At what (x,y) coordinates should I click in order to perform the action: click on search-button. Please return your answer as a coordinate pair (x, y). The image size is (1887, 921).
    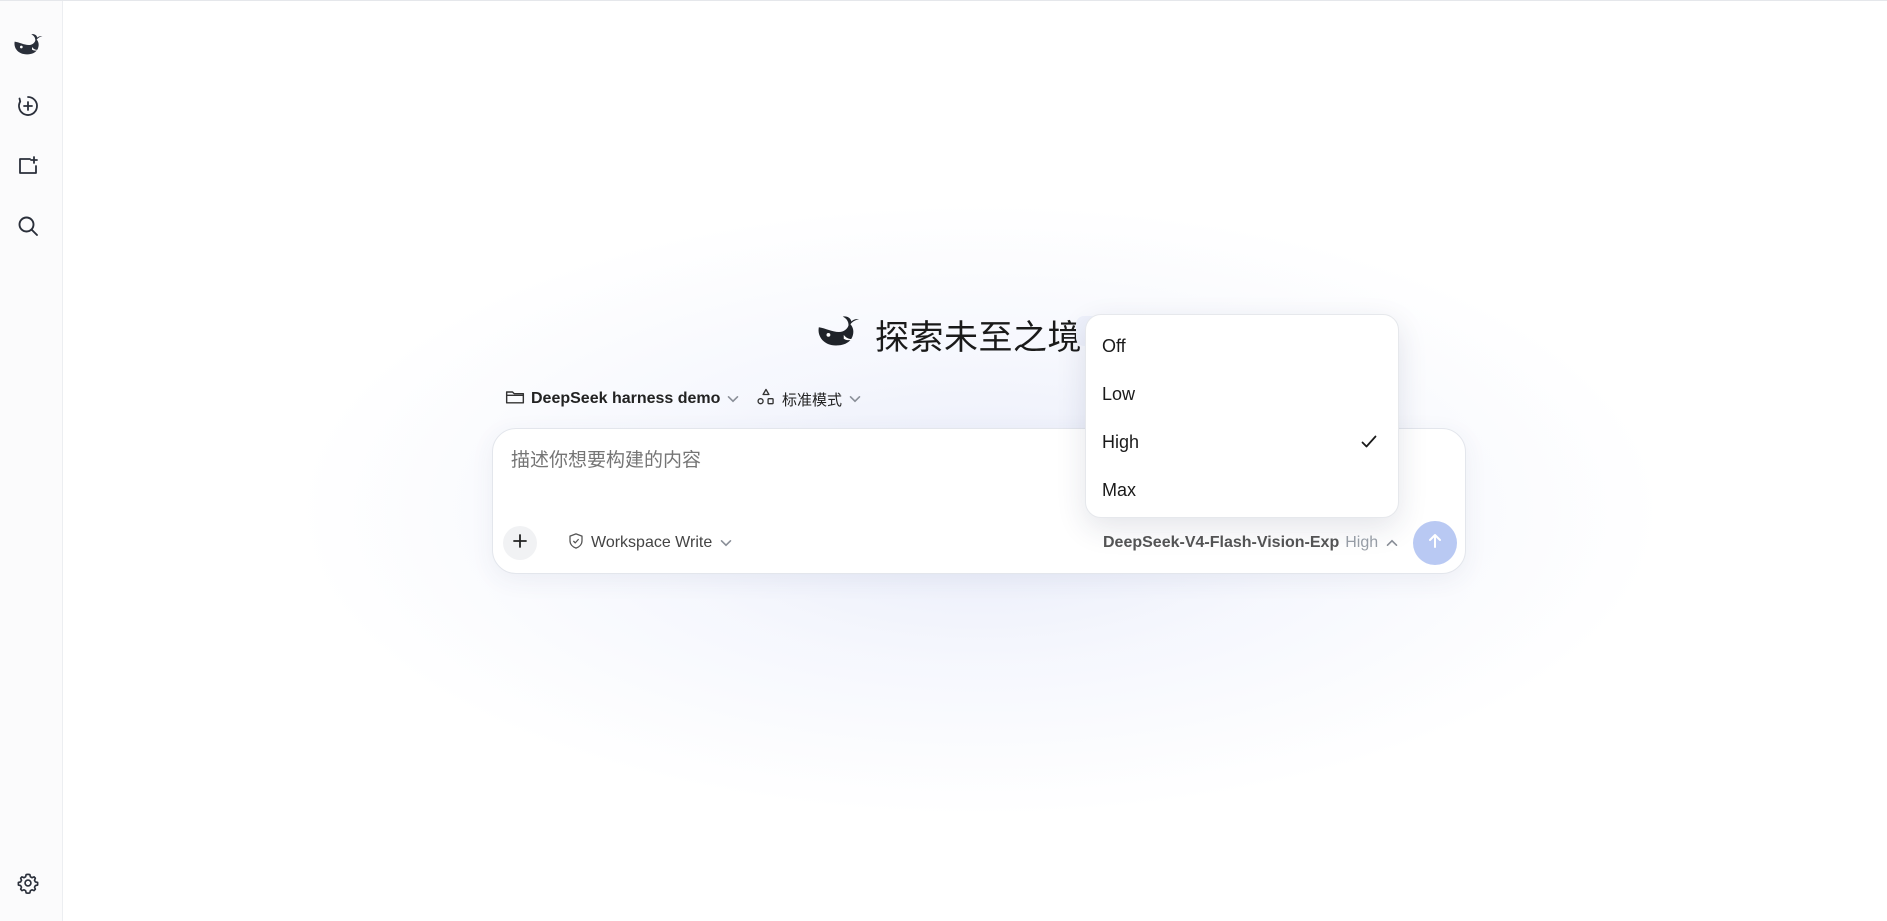
    Looking at the image, I should click on (28, 226).